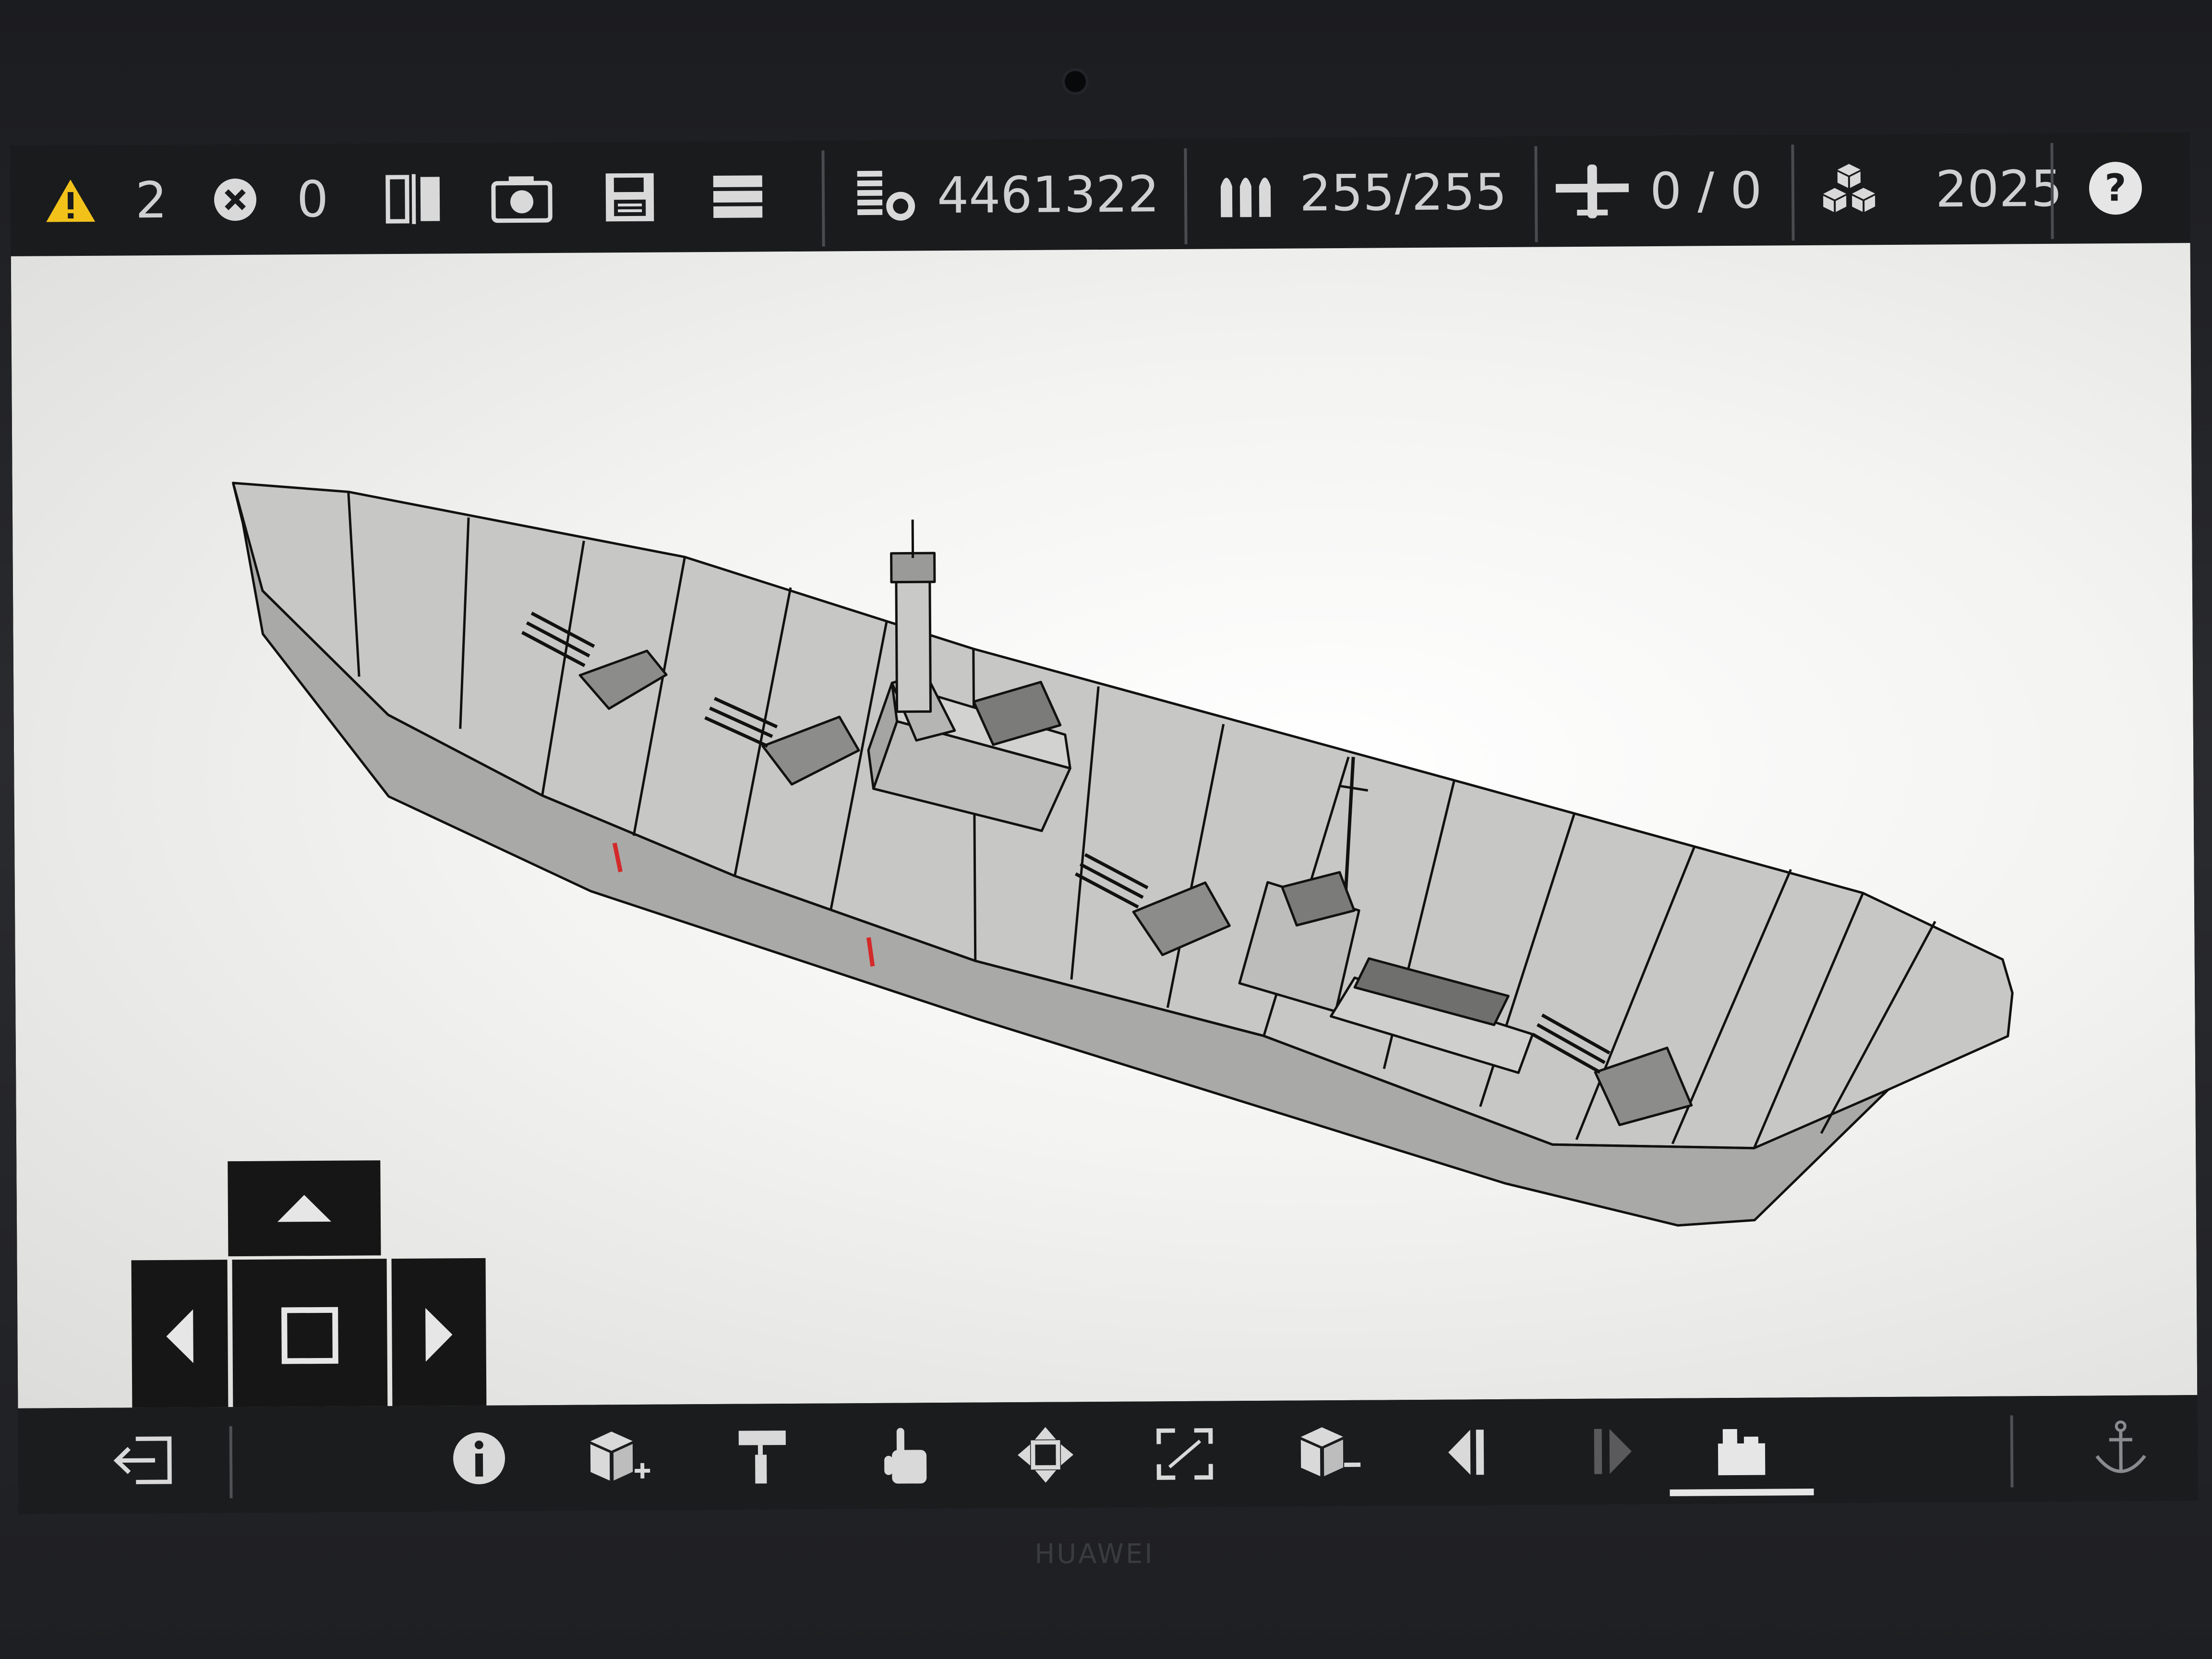  I want to click on structure-tab, so click(1741, 1450).